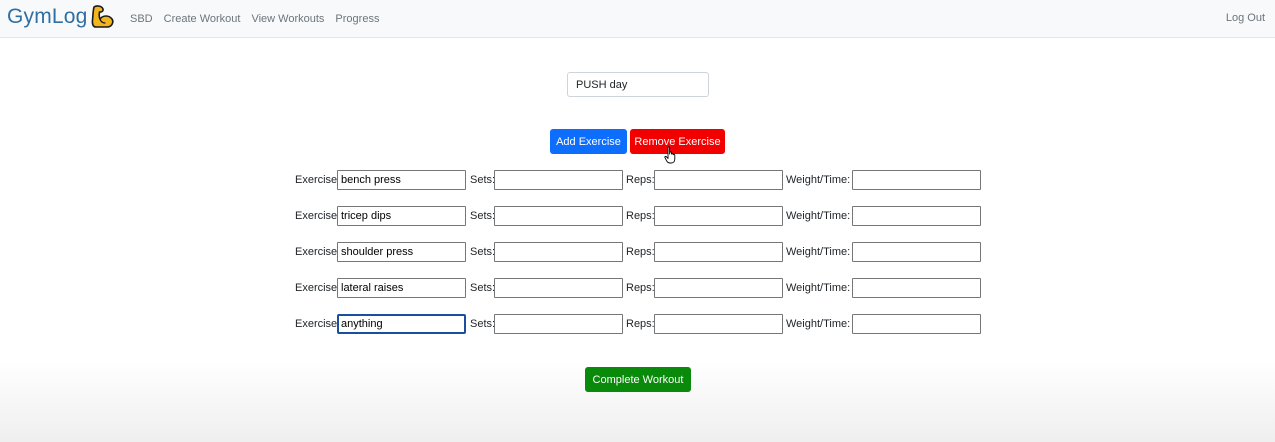 This screenshot has height=442, width=1275. Describe the element at coordinates (202, 19) in the screenshot. I see `nav-link-create-workout: Create Workout` at that location.